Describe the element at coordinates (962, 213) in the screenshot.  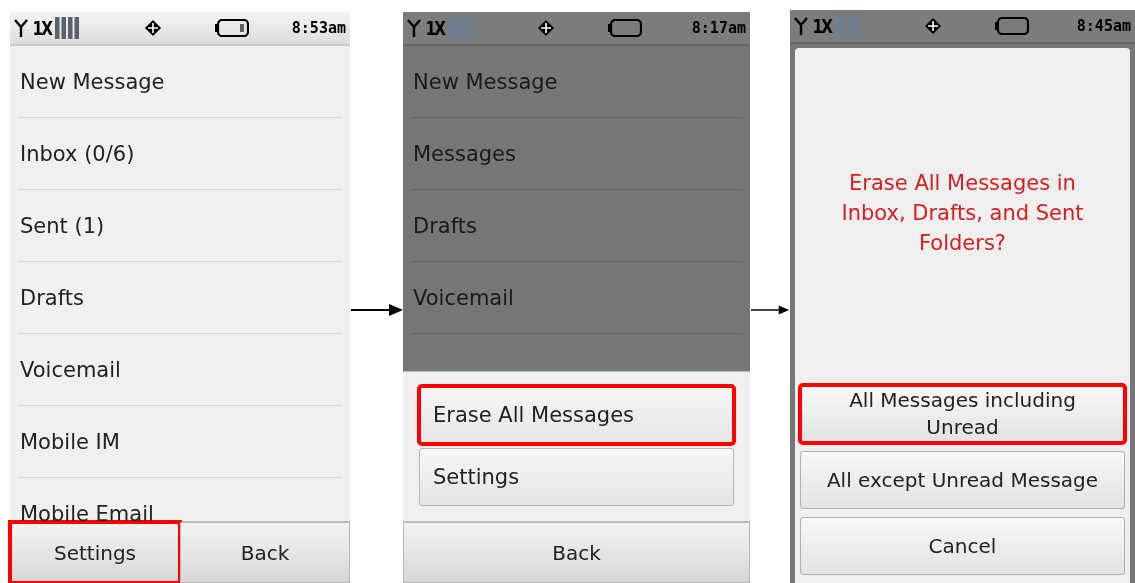
I see `dialog-message: Erase All Messages in Inbox, Drafts, and Sent Folders?` at that location.